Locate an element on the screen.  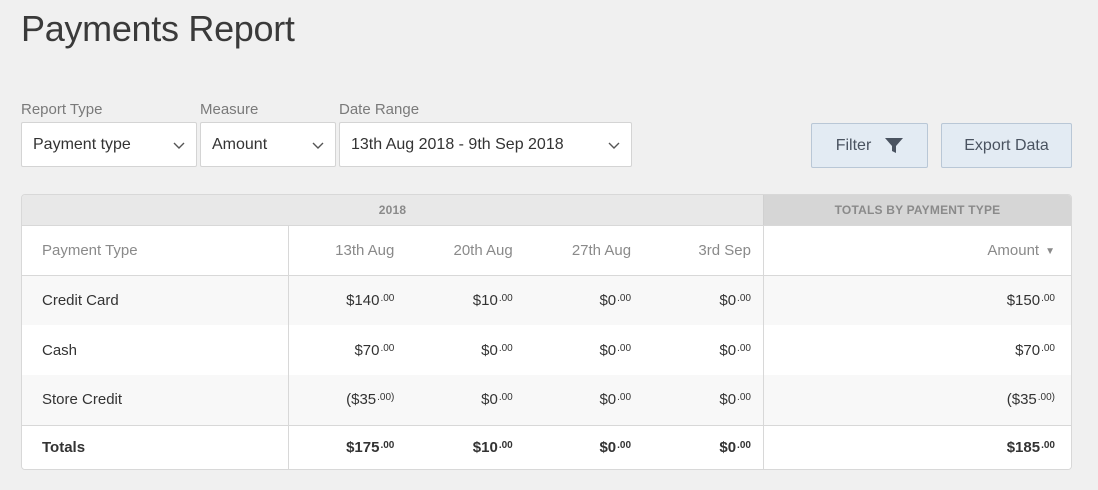
column-header-amount: Amount ▼ is located at coordinates (916, 250).